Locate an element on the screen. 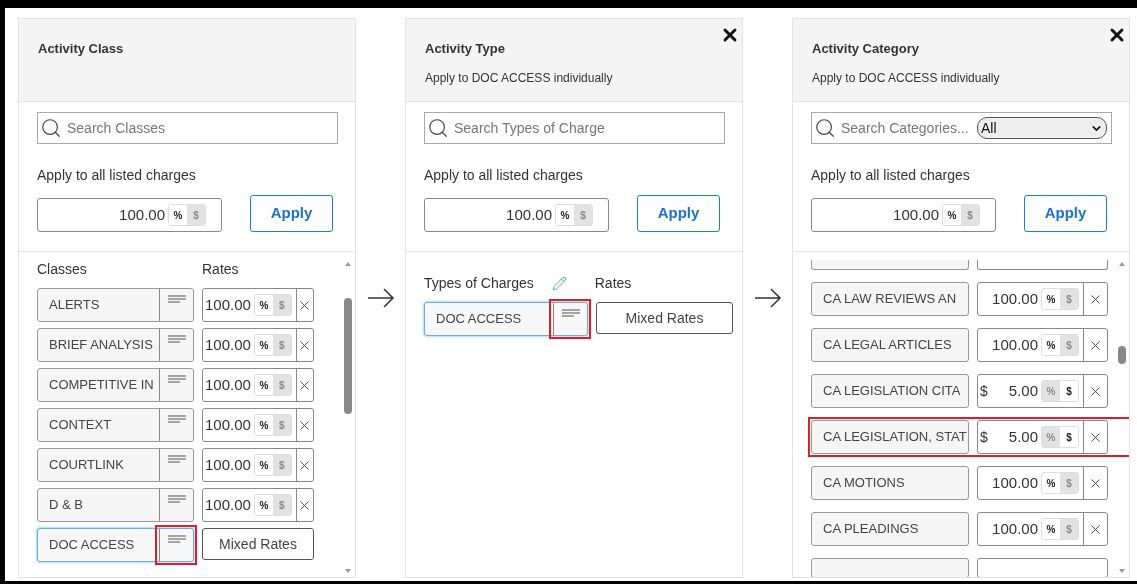 This screenshot has height=584, width=1137. panel-title: Activity Category is located at coordinates (866, 49).